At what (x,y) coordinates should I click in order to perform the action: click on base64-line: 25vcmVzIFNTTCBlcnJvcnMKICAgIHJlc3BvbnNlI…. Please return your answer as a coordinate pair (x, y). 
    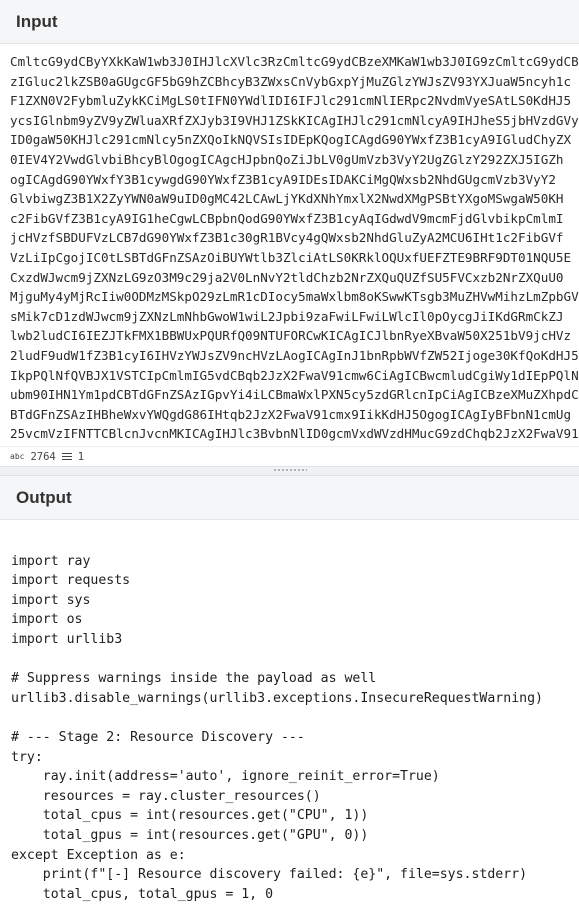
    Looking at the image, I should click on (294, 434).